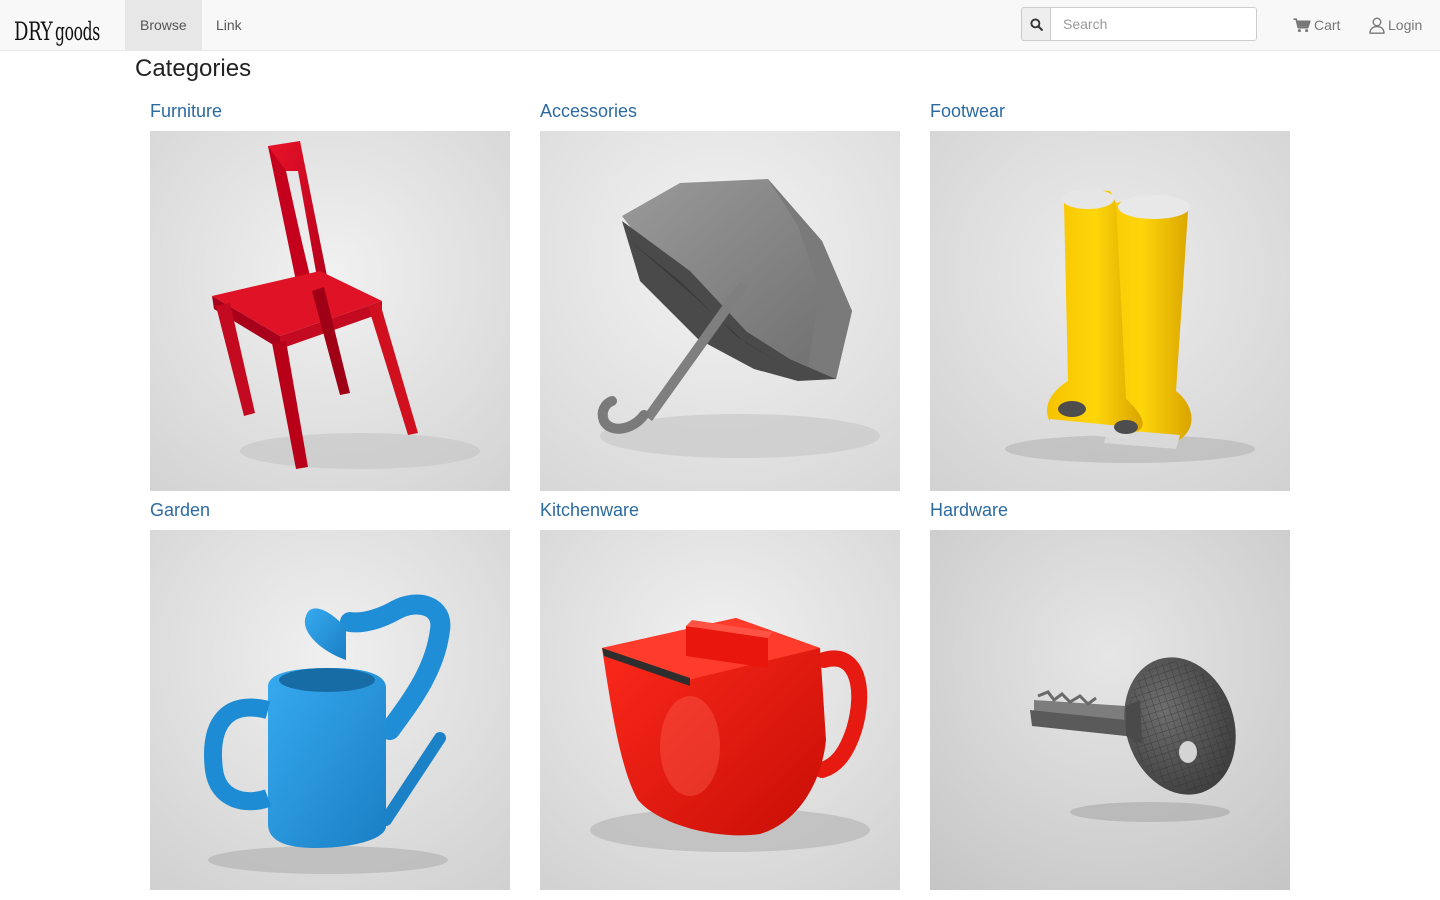 This screenshot has height=900, width=1440. I want to click on login-link: Login, so click(1395, 25).